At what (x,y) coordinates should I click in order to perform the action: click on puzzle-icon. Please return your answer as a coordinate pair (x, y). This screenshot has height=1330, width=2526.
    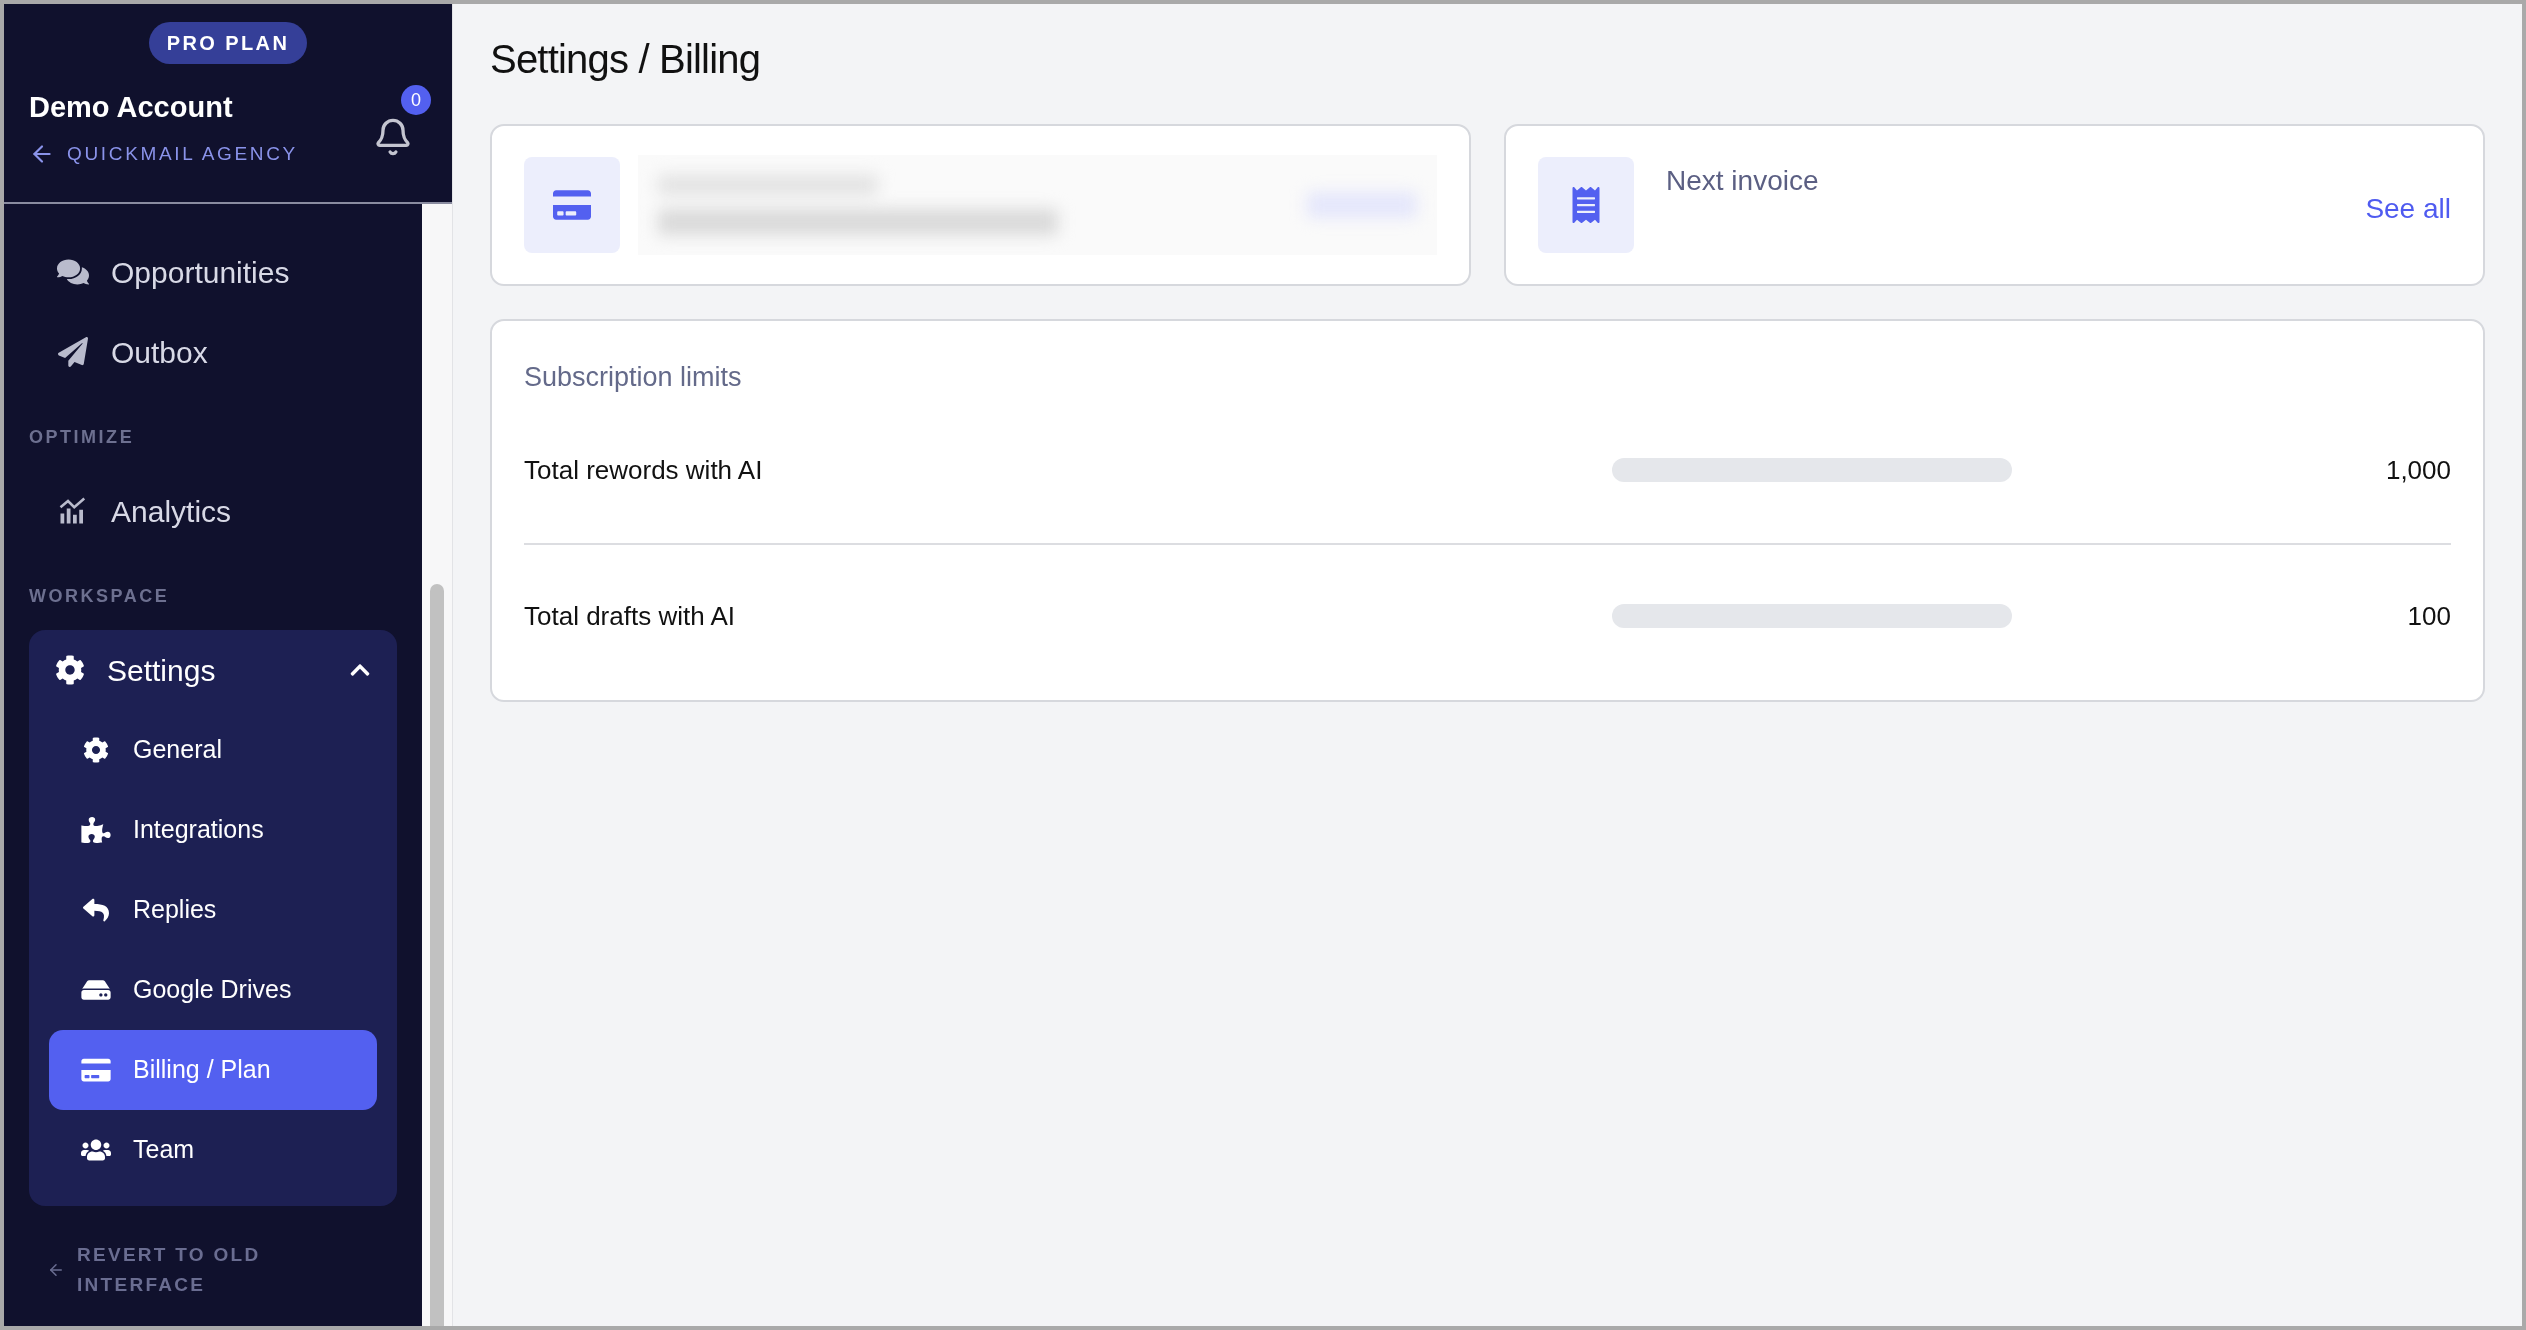
    Looking at the image, I should click on (96, 830).